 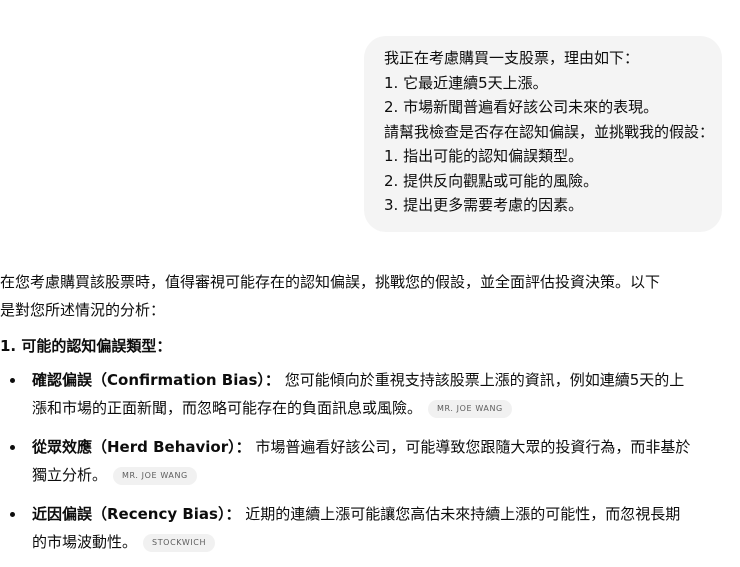 What do you see at coordinates (473, 447) in the screenshot?
I see `bias-description: 市場普遍看好該公司，可能導致您跟隨大眾的投資行為，而非基於` at bounding box center [473, 447].